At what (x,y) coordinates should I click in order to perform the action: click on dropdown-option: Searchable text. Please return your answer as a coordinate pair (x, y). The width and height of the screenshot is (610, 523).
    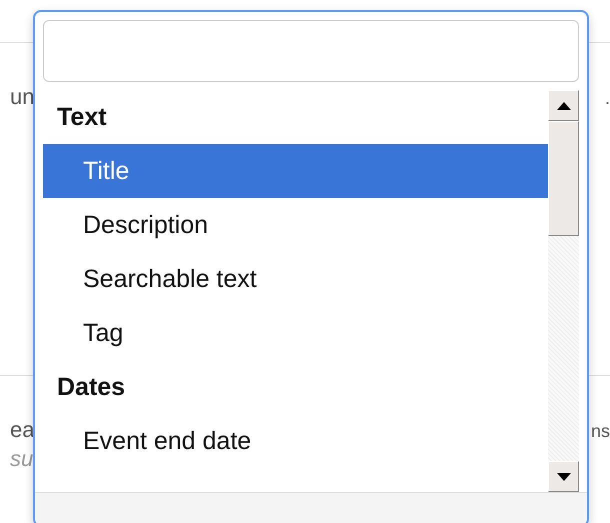
    Looking at the image, I should click on (295, 279).